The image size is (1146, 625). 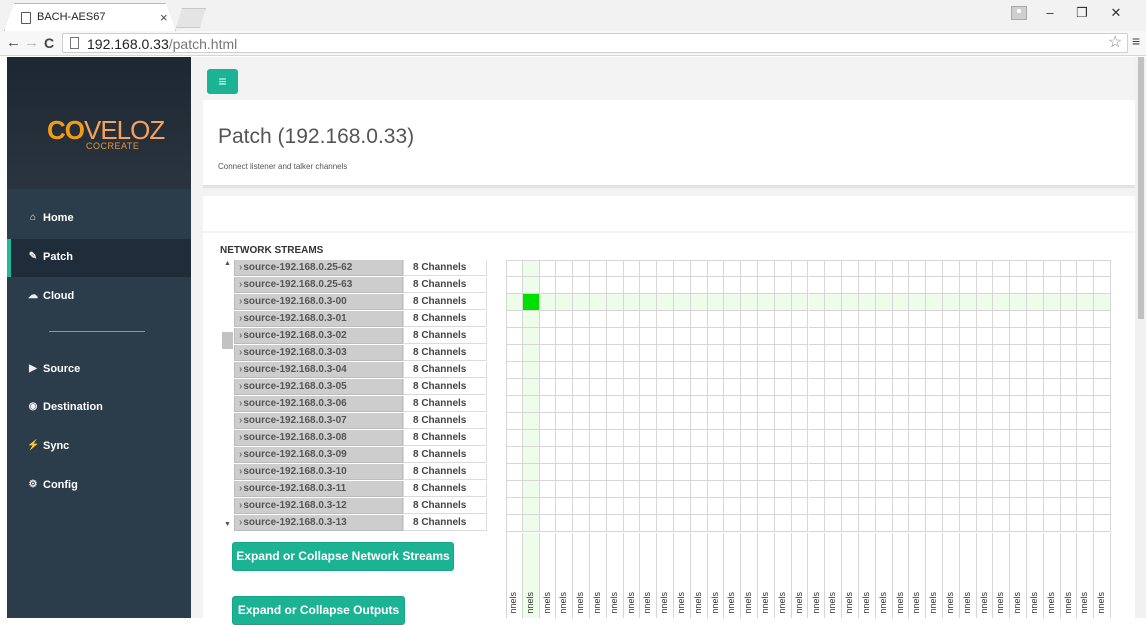 What do you see at coordinates (343, 556) in the screenshot?
I see `expand-network-streams-button: Expand or Collapse Network Streams` at bounding box center [343, 556].